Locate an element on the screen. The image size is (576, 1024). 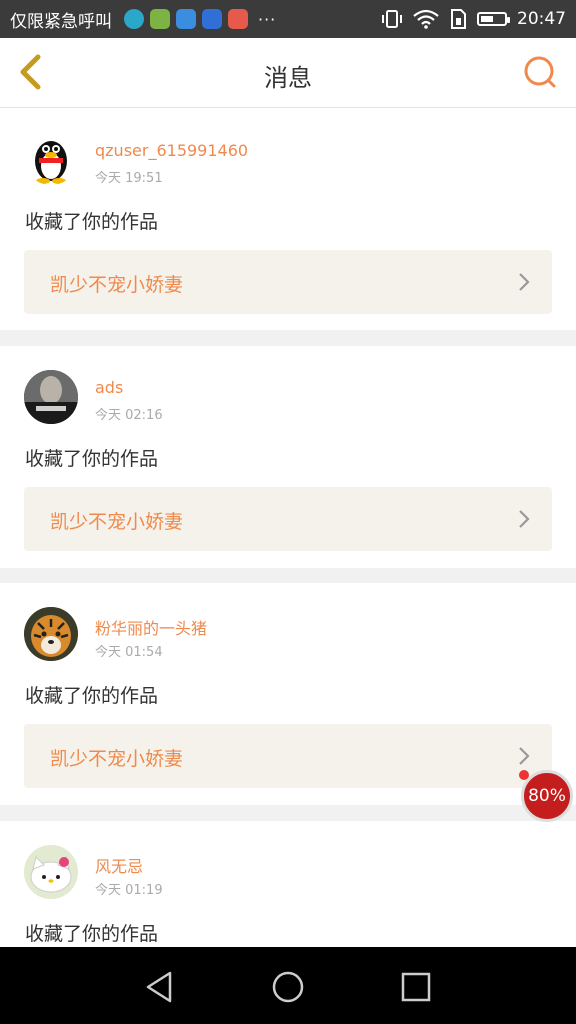
moon-app-icon is located at coordinates (134, 19).